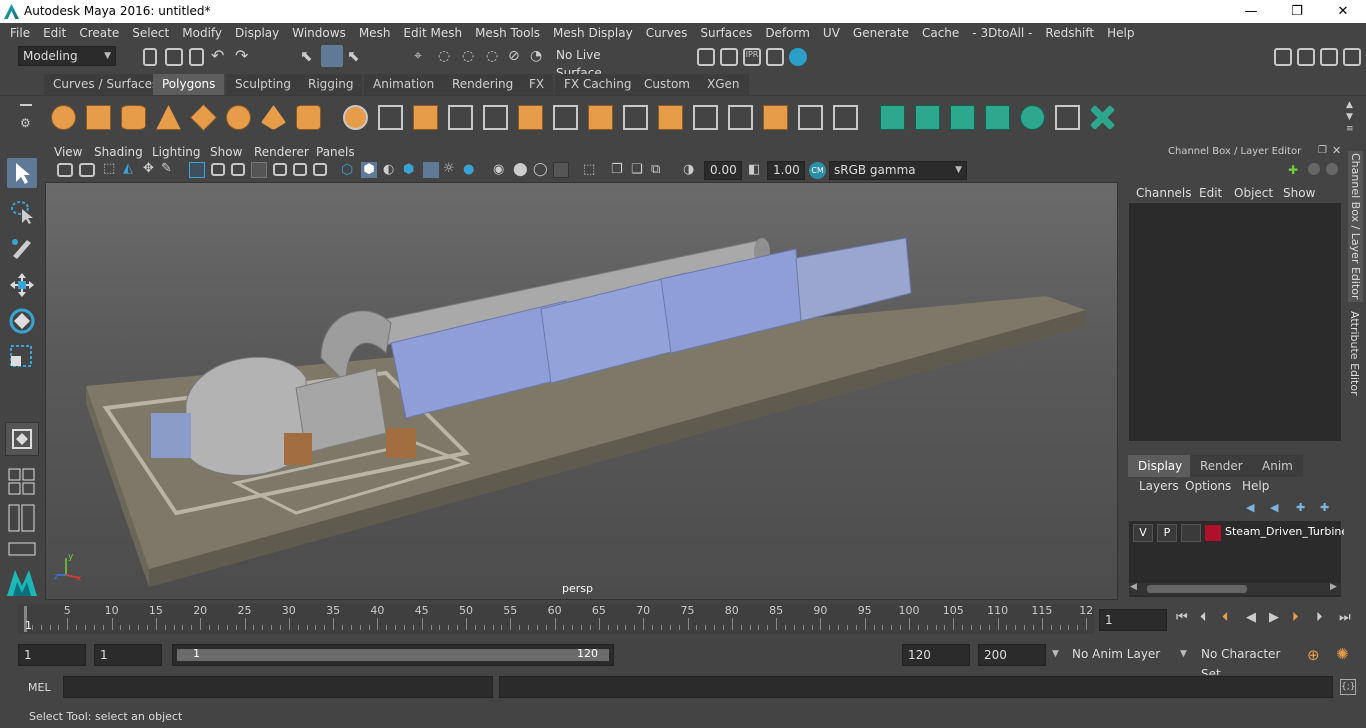 The image size is (1366, 728). I want to click on undo-icon: ↶, so click(220, 55).